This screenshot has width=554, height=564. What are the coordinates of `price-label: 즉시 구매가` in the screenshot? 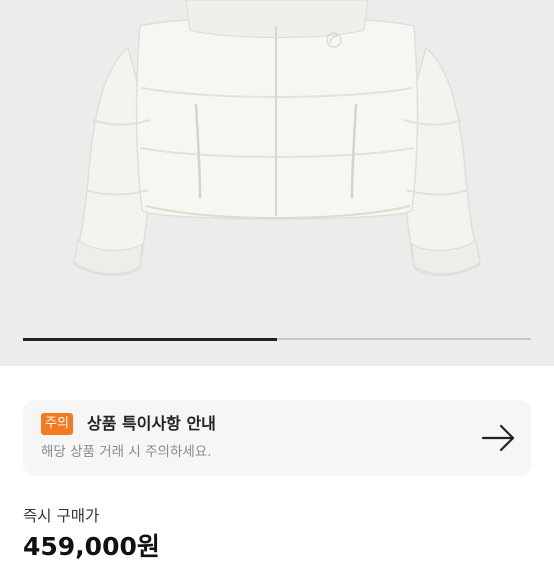 It's located at (61, 516).